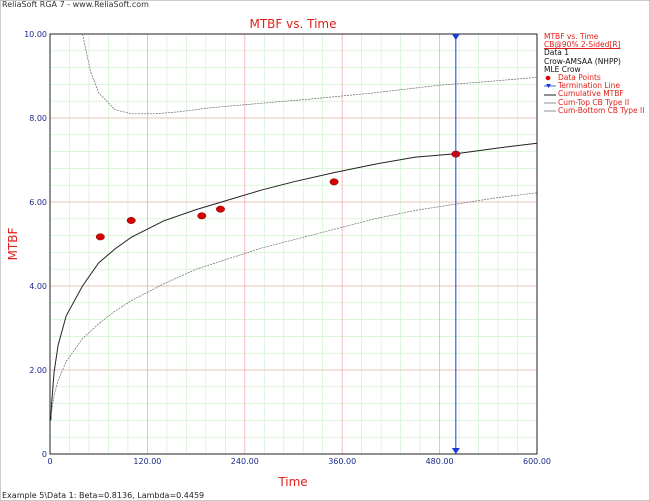  What do you see at coordinates (455, 37) in the screenshot?
I see `termination-marker-top` at bounding box center [455, 37].